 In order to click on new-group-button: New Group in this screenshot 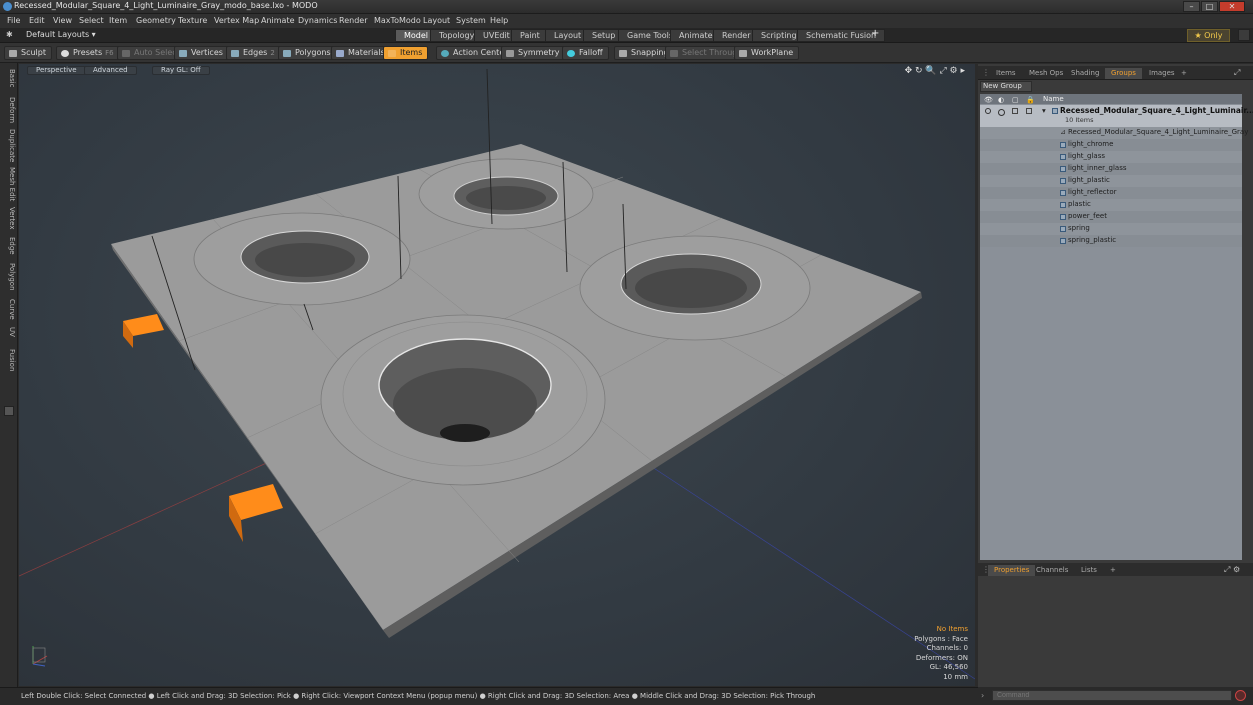, I will do `click(1006, 86)`.